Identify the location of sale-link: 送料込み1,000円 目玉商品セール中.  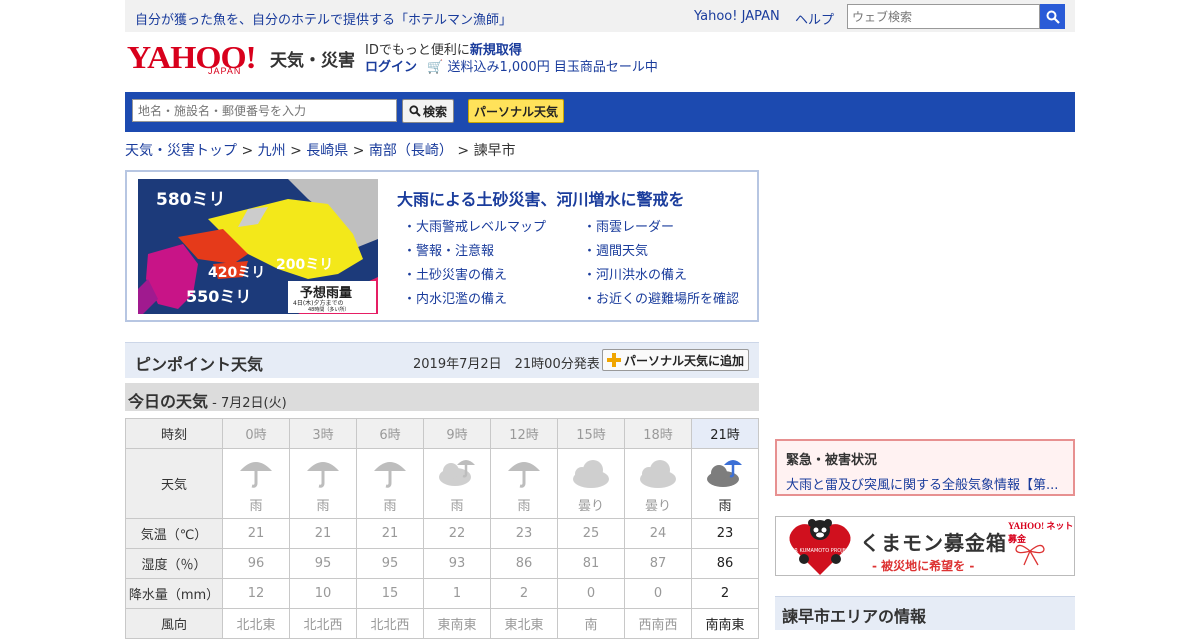
(552, 67).